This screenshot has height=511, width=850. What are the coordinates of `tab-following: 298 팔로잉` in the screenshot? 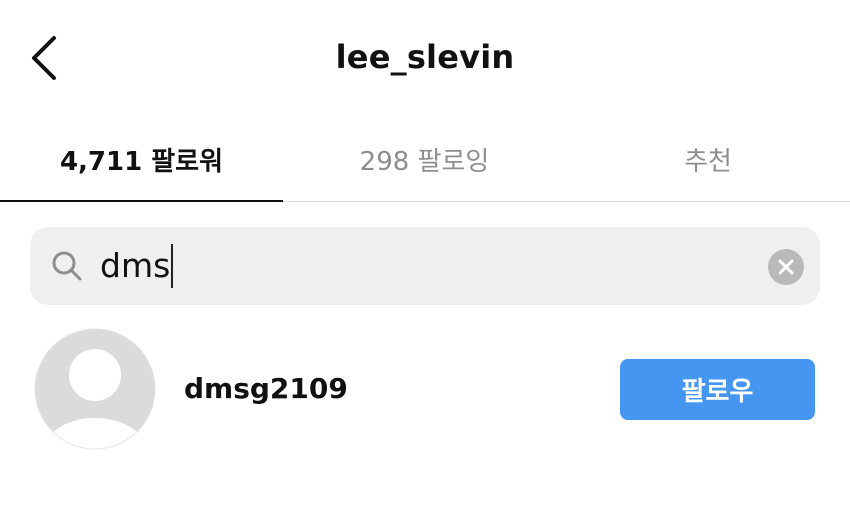 It's located at (424, 159).